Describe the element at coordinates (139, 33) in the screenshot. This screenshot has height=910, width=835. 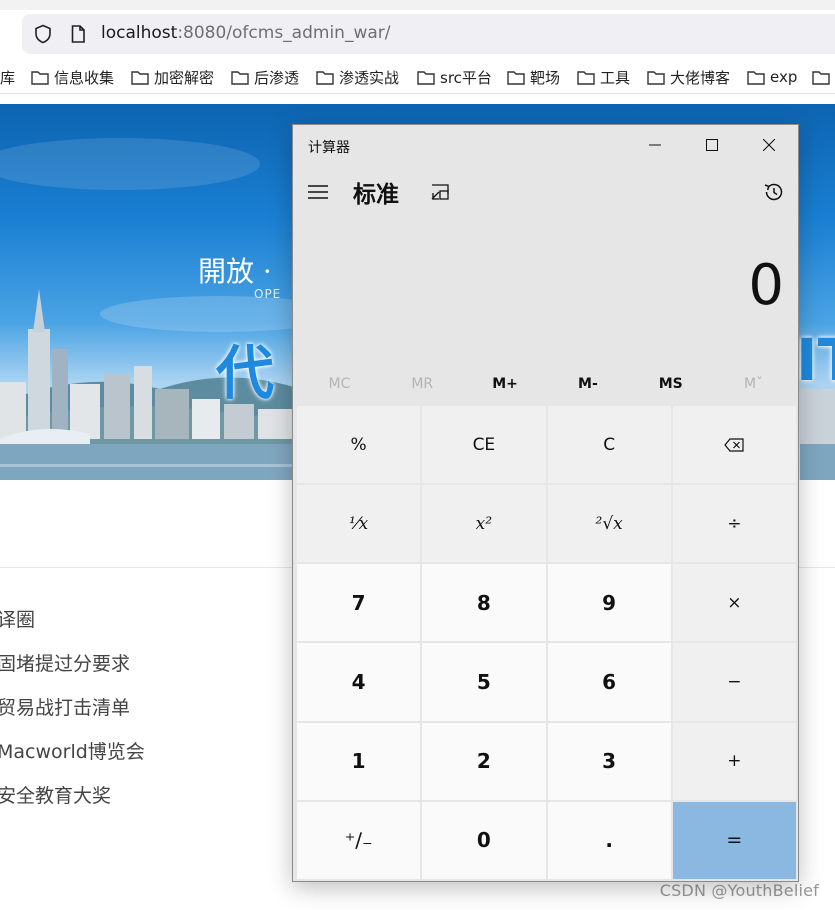
I see `url-host: localhost` at that location.